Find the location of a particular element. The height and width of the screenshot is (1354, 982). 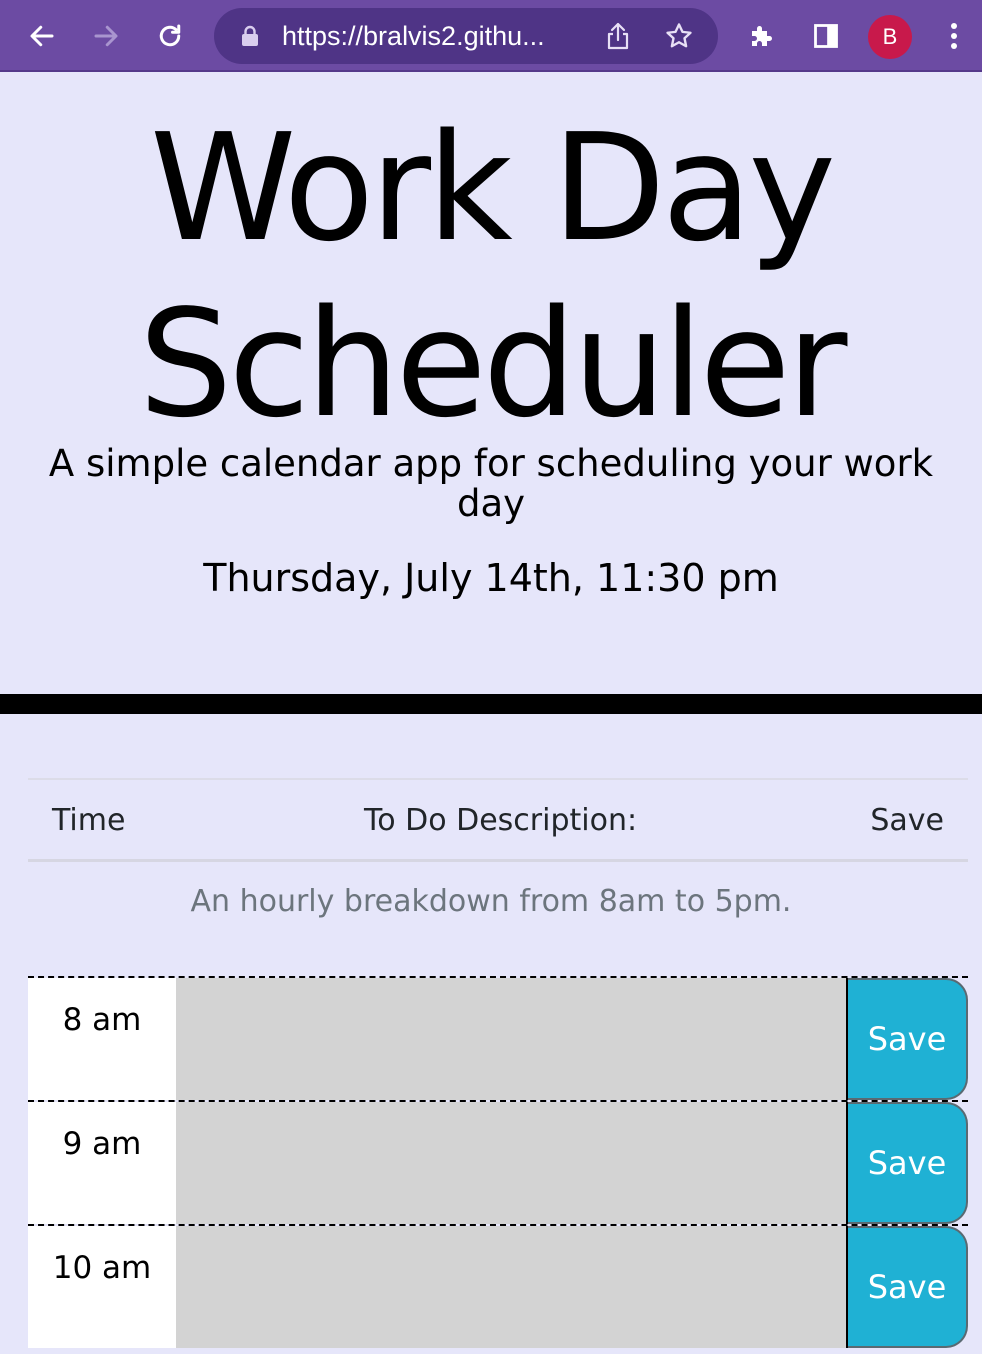

kebab-menu-icon is located at coordinates (954, 36).